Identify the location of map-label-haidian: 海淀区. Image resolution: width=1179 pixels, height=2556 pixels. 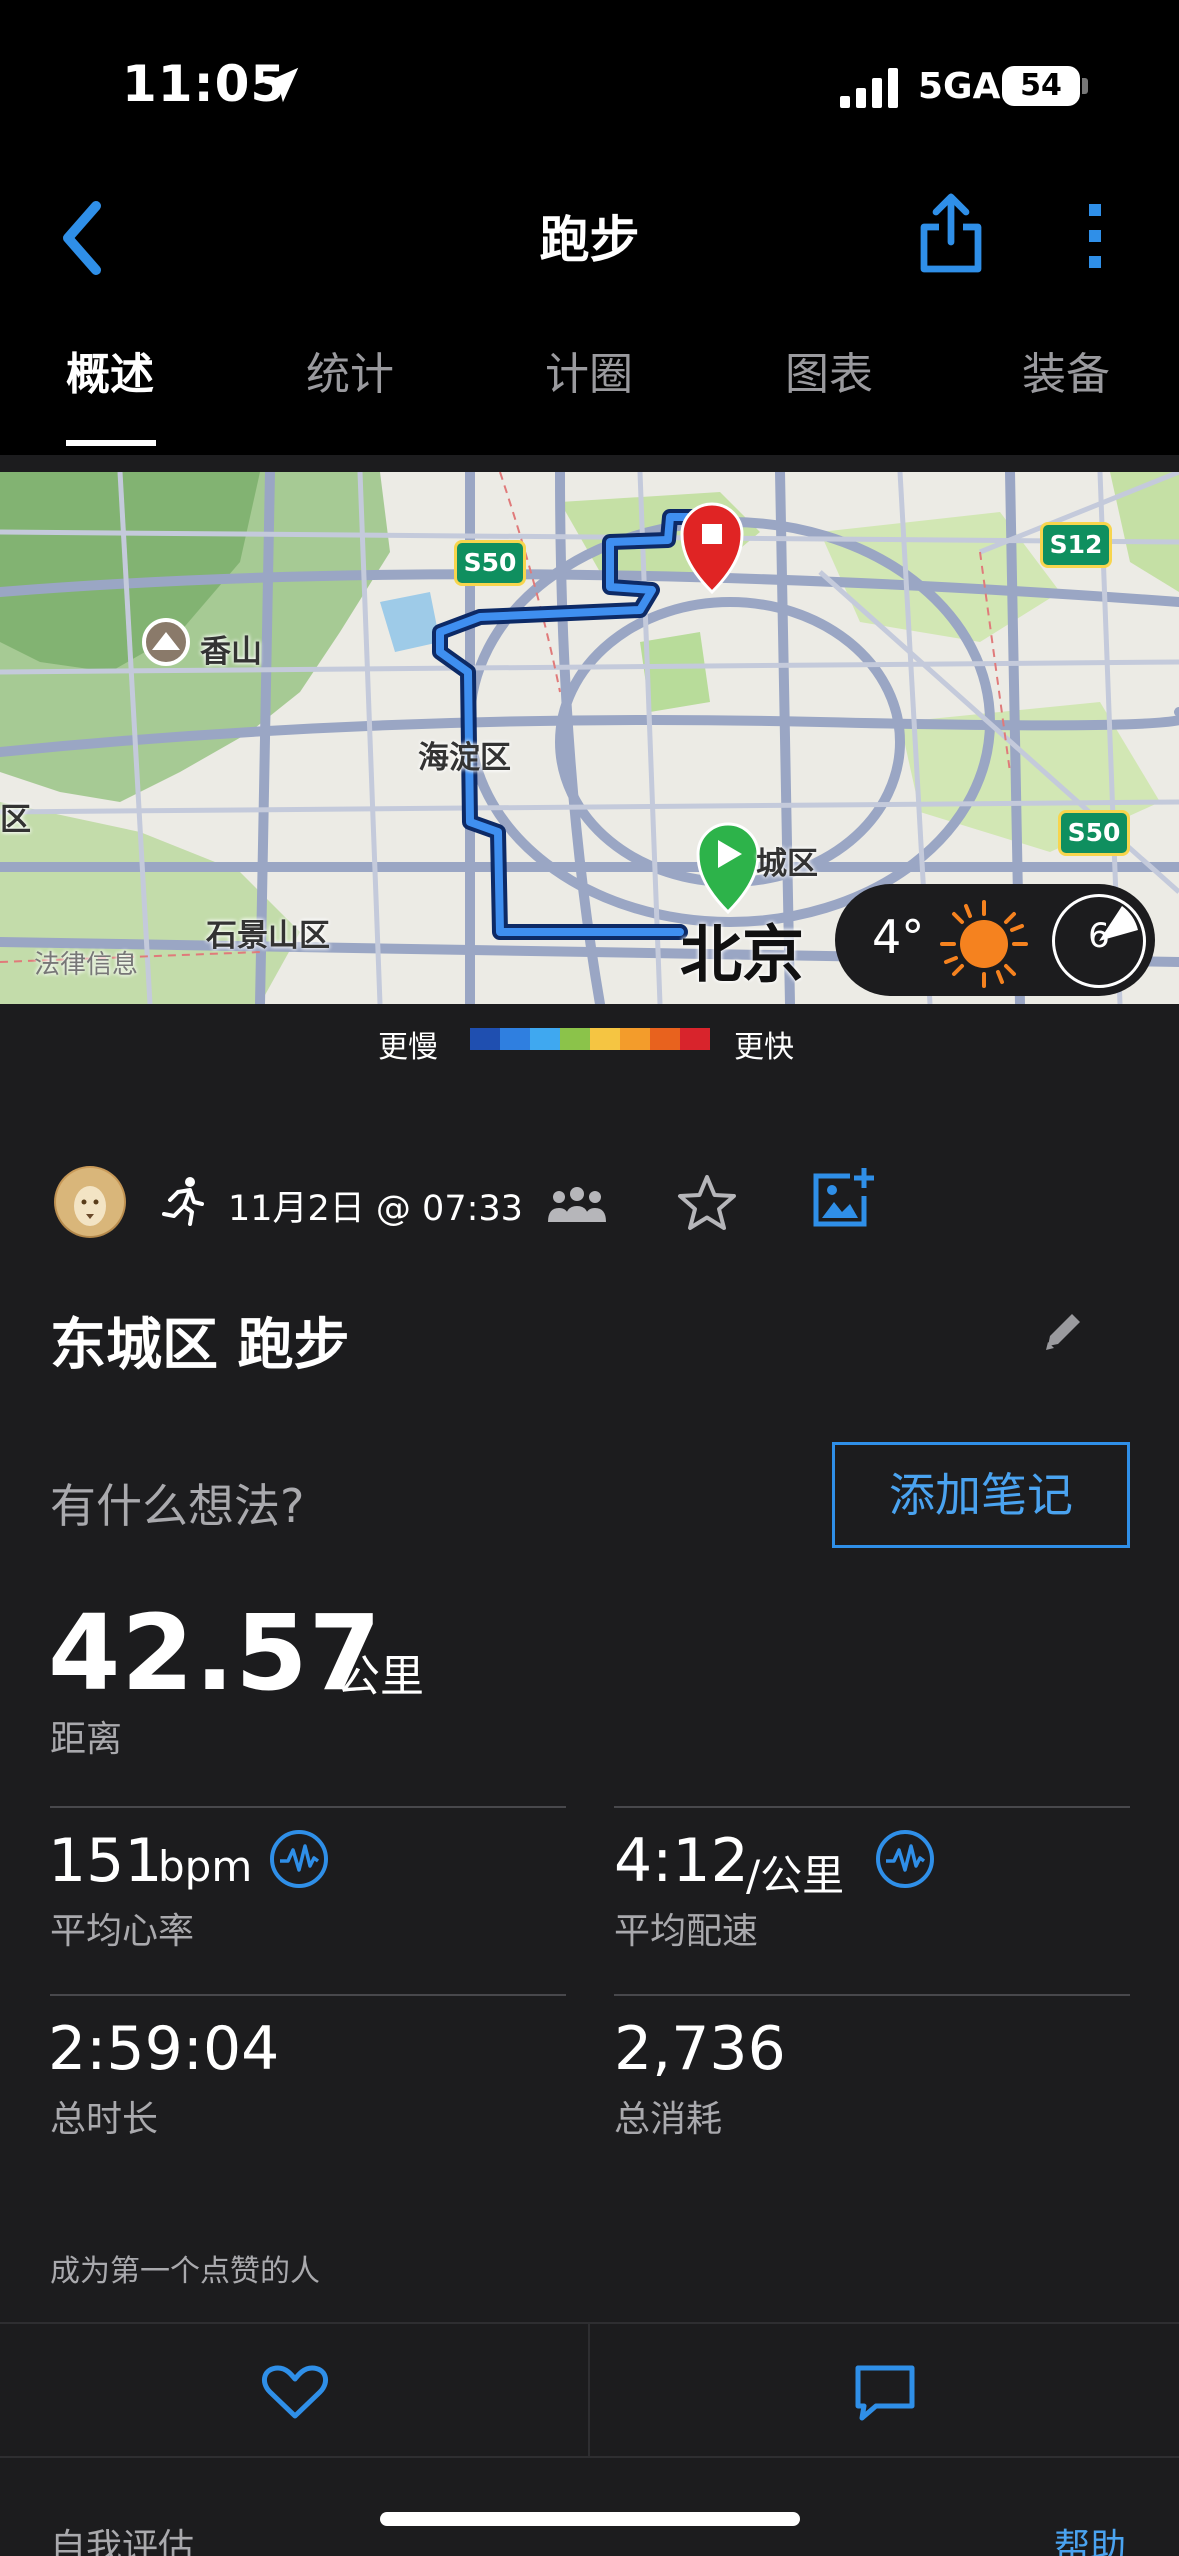
(464, 758).